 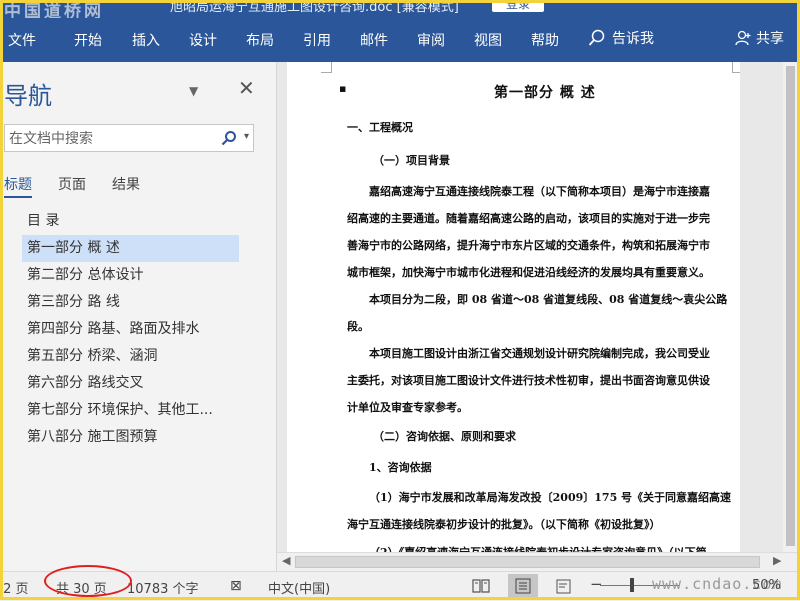 What do you see at coordinates (286, 560) in the screenshot?
I see `scroll-left-icon: ◀` at bounding box center [286, 560].